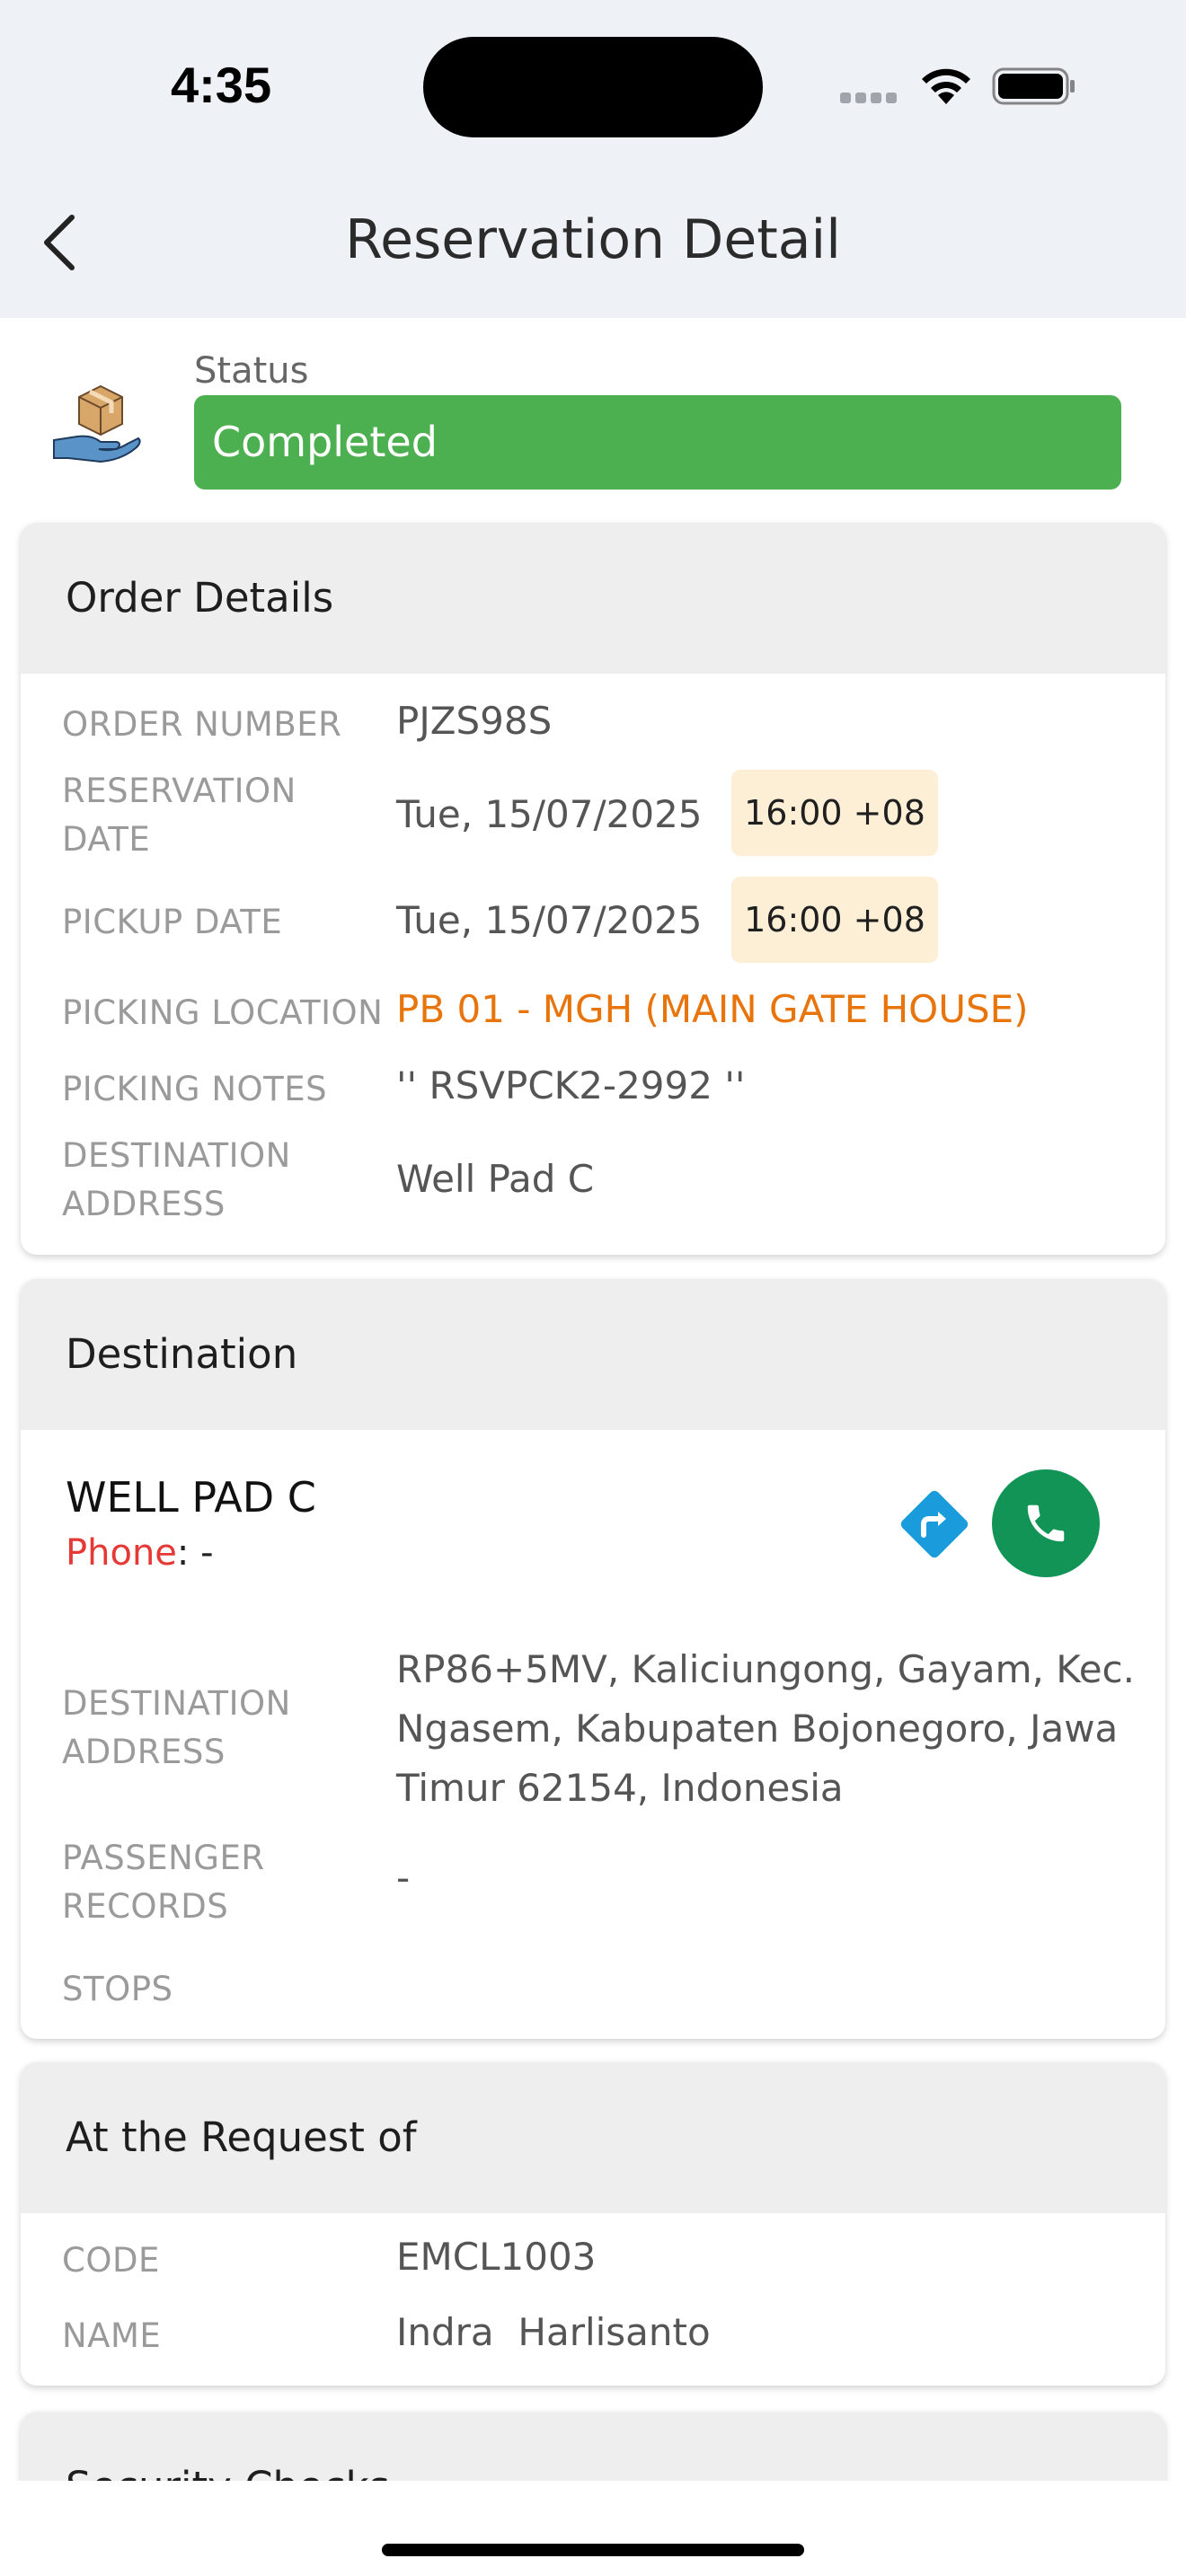  I want to click on requester-name-label: NAME, so click(112, 2335).